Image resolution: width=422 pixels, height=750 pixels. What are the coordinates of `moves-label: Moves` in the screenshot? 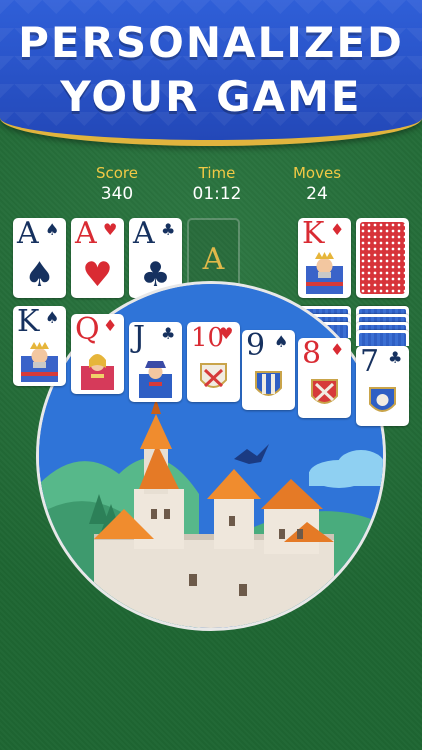 It's located at (317, 173).